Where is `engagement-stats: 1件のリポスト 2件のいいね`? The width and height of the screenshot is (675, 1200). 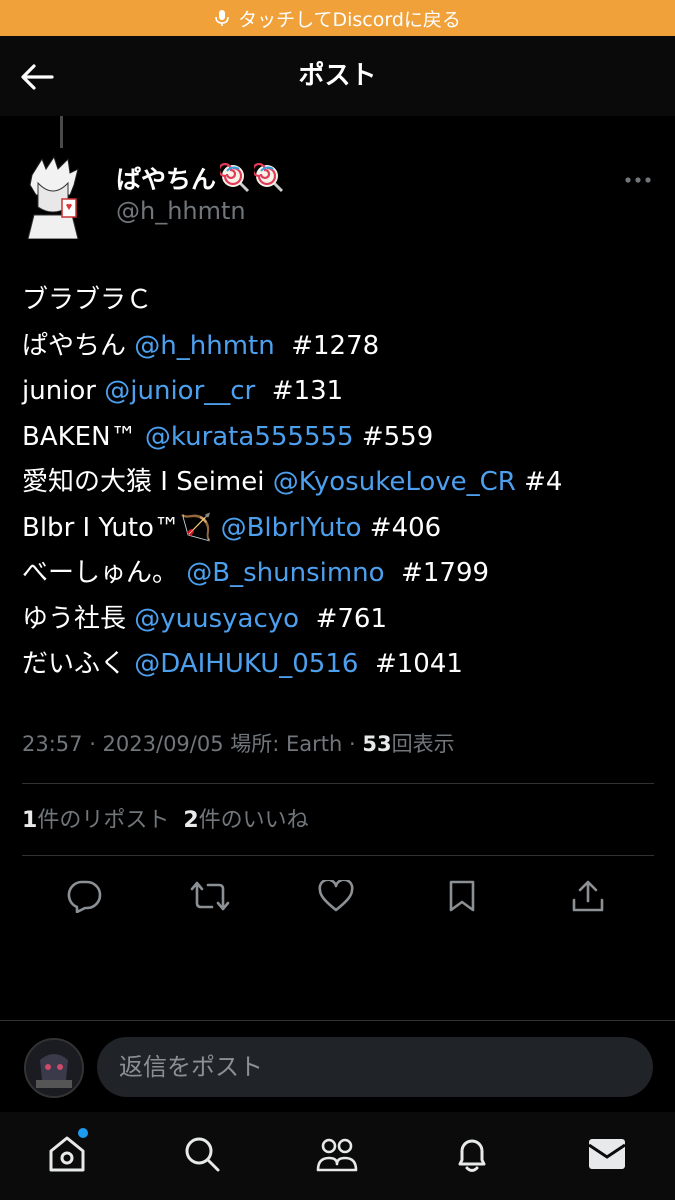
engagement-stats: 1件のリポスト 2件のいいね is located at coordinates (165, 818).